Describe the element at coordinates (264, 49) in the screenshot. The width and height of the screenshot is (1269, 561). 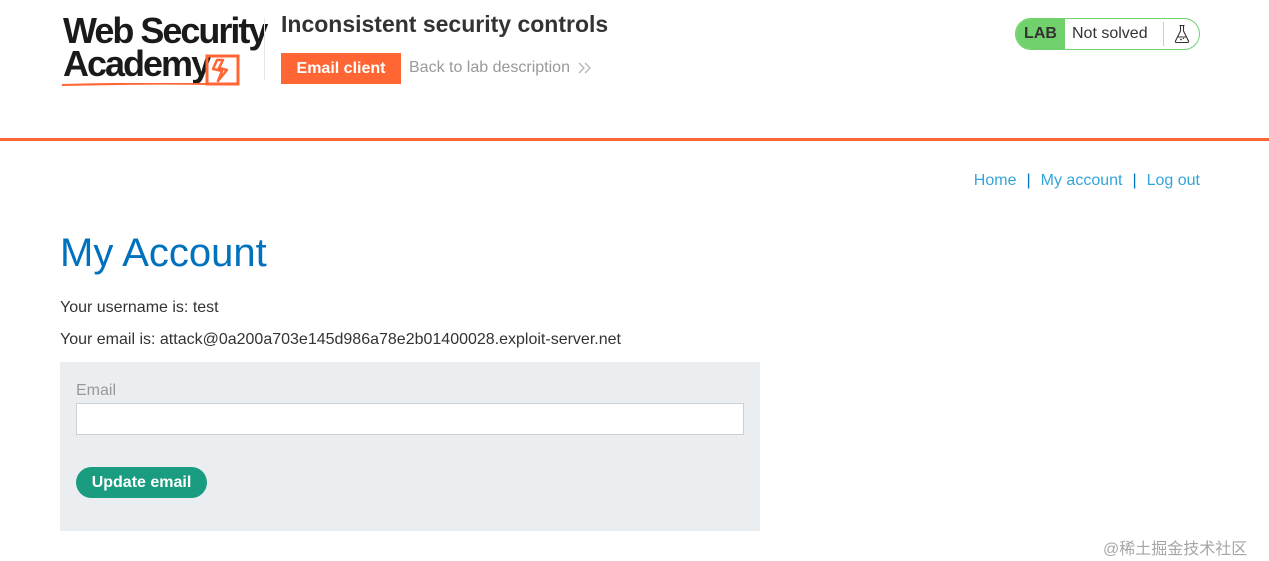
I see `header-divider` at that location.